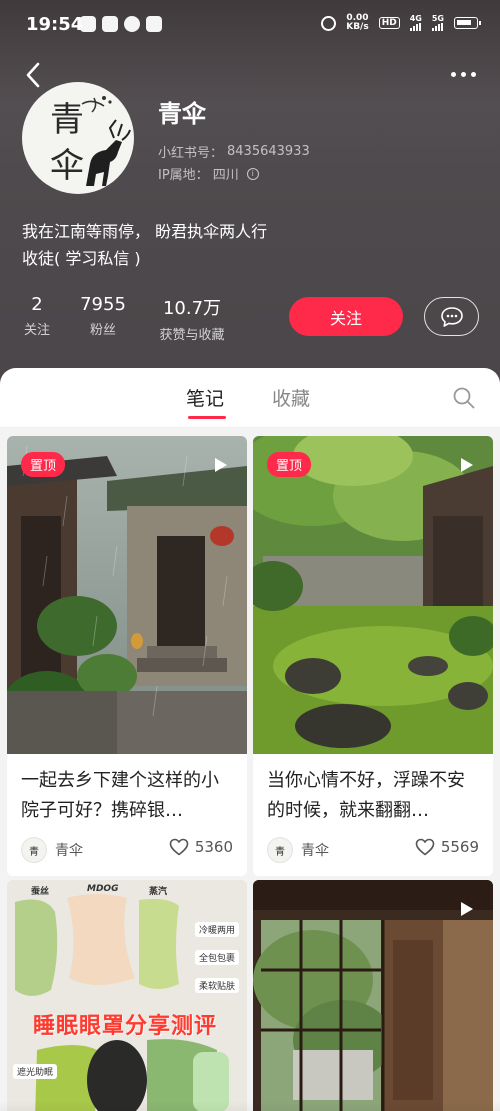 The width and height of the screenshot is (500, 1111). I want to click on chat-bubble-icon, so click(451, 316).